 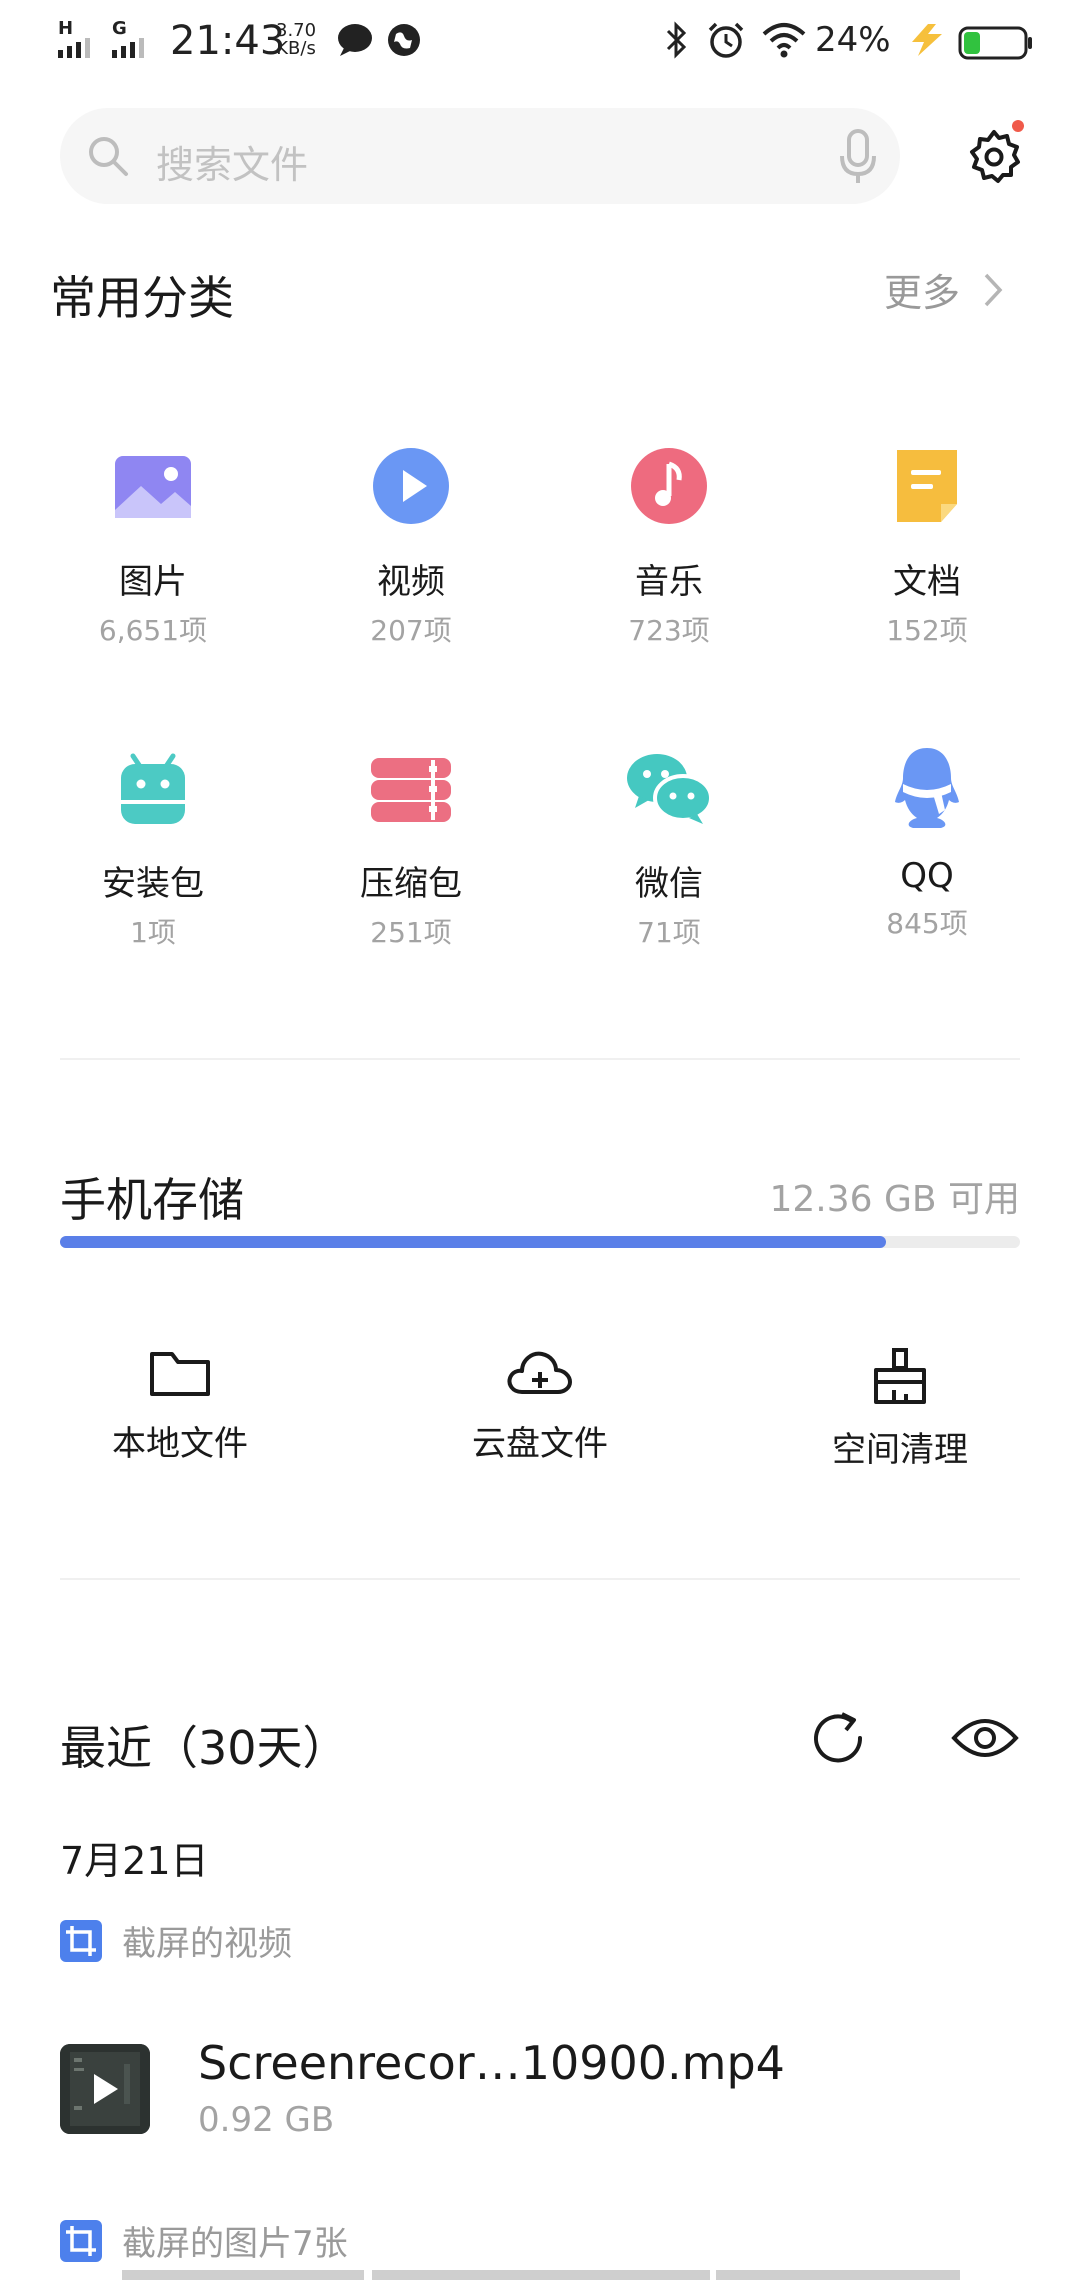 What do you see at coordinates (153, 543) in the screenshot?
I see `category-images: 图片 6,651项` at bounding box center [153, 543].